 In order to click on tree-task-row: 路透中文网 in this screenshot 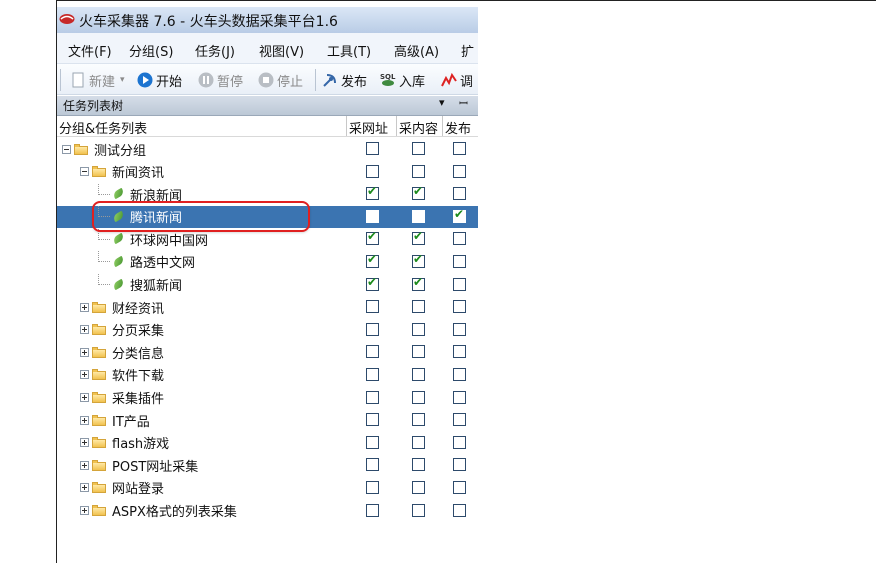, I will do `click(267, 262)`.